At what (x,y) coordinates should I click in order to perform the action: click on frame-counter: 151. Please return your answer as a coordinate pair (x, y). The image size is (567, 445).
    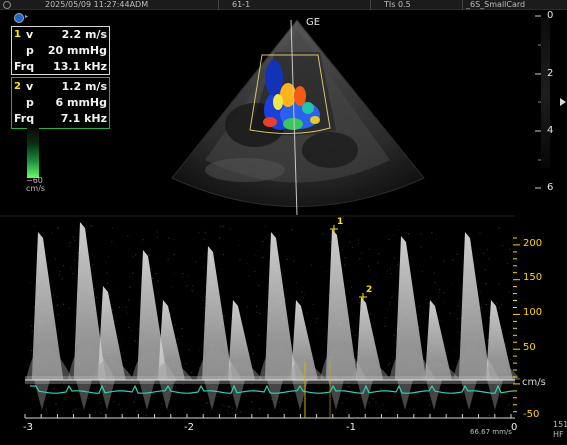
    Looking at the image, I should click on (560, 424).